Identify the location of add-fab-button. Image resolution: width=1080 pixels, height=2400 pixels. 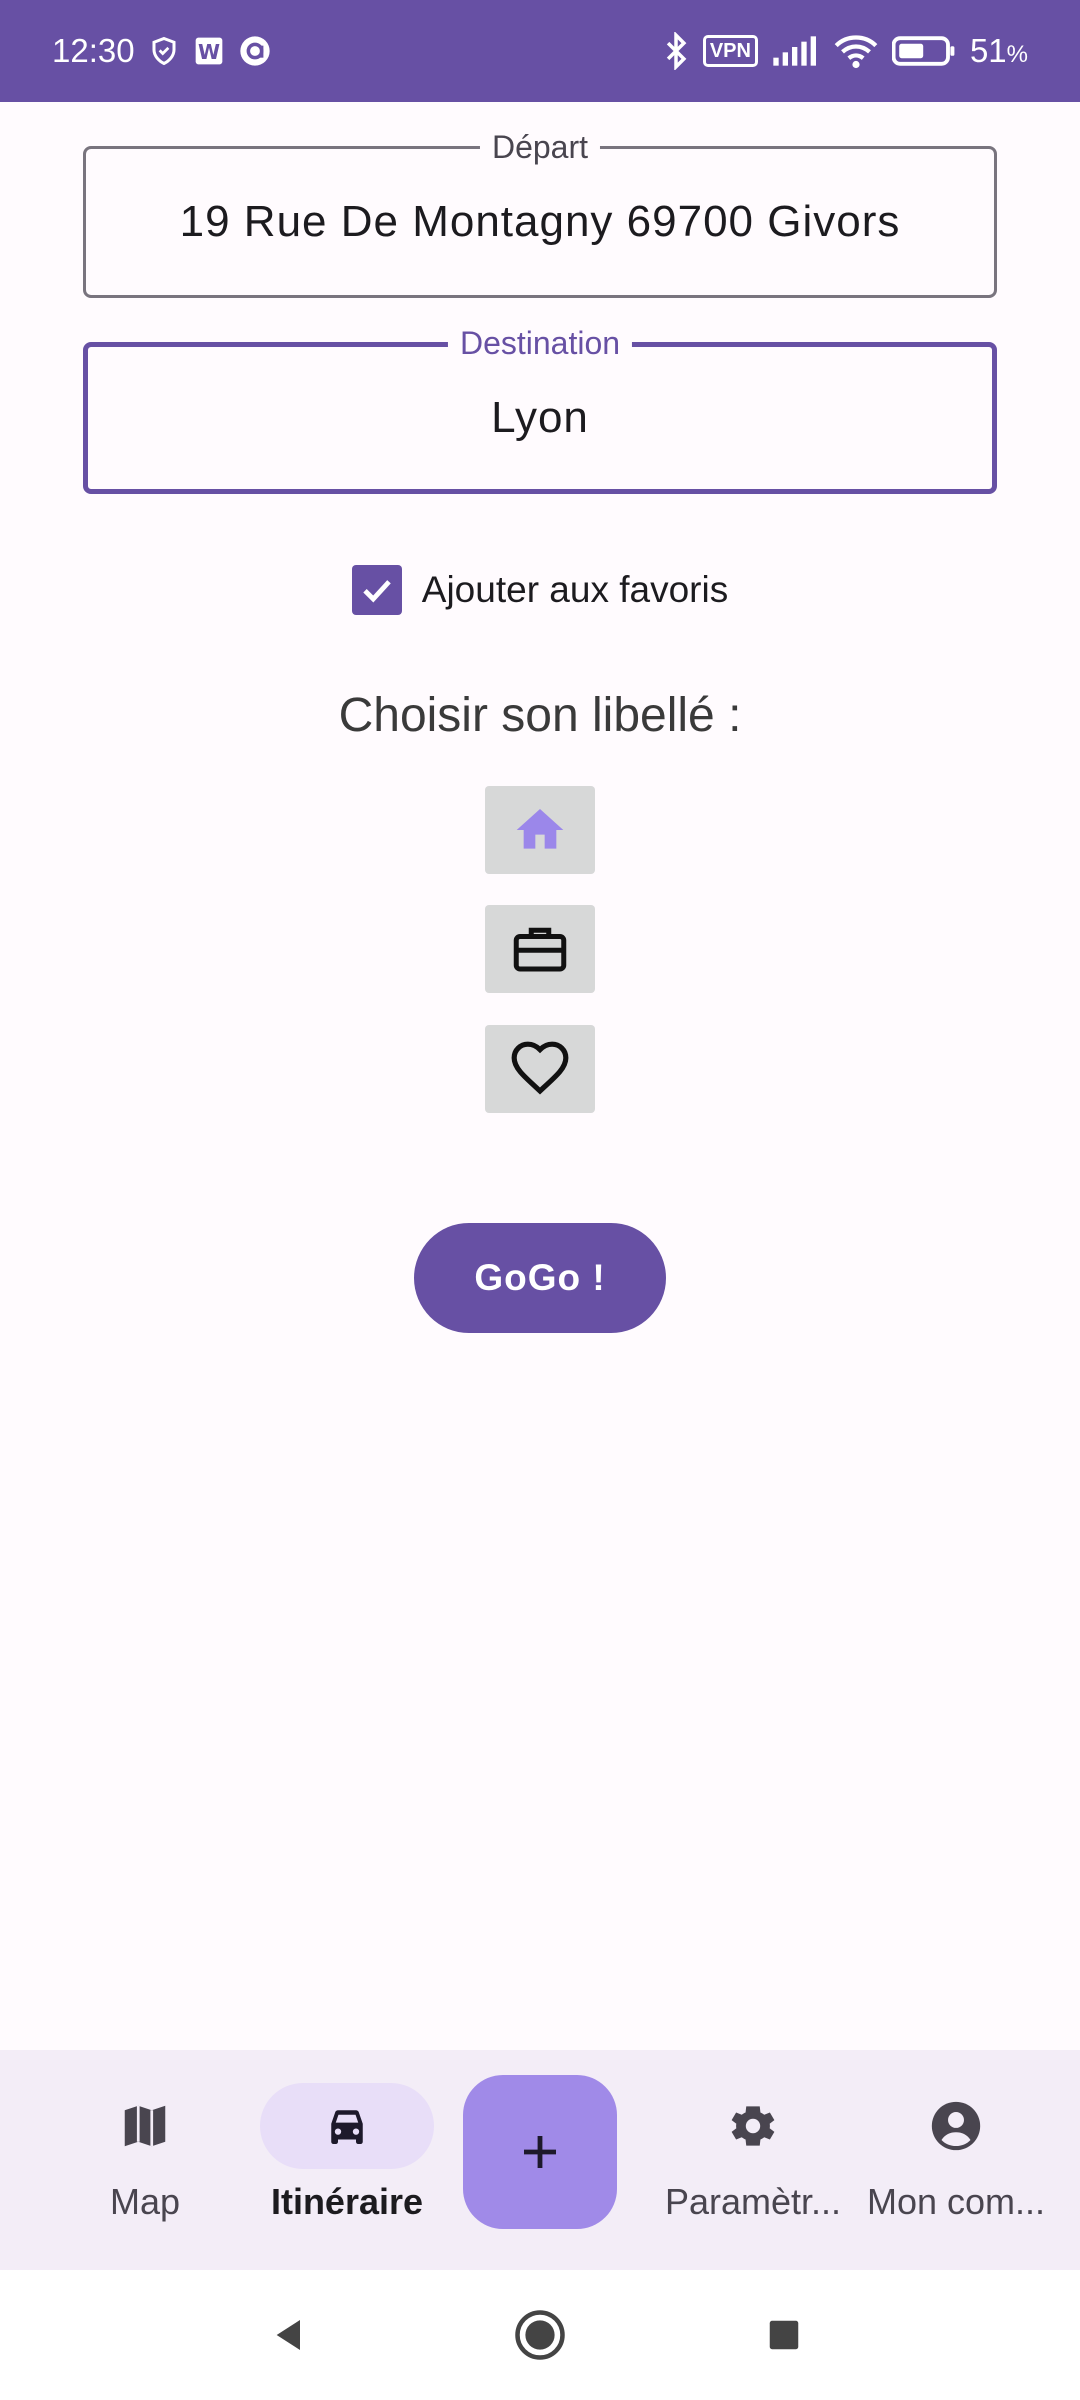
(540, 2152).